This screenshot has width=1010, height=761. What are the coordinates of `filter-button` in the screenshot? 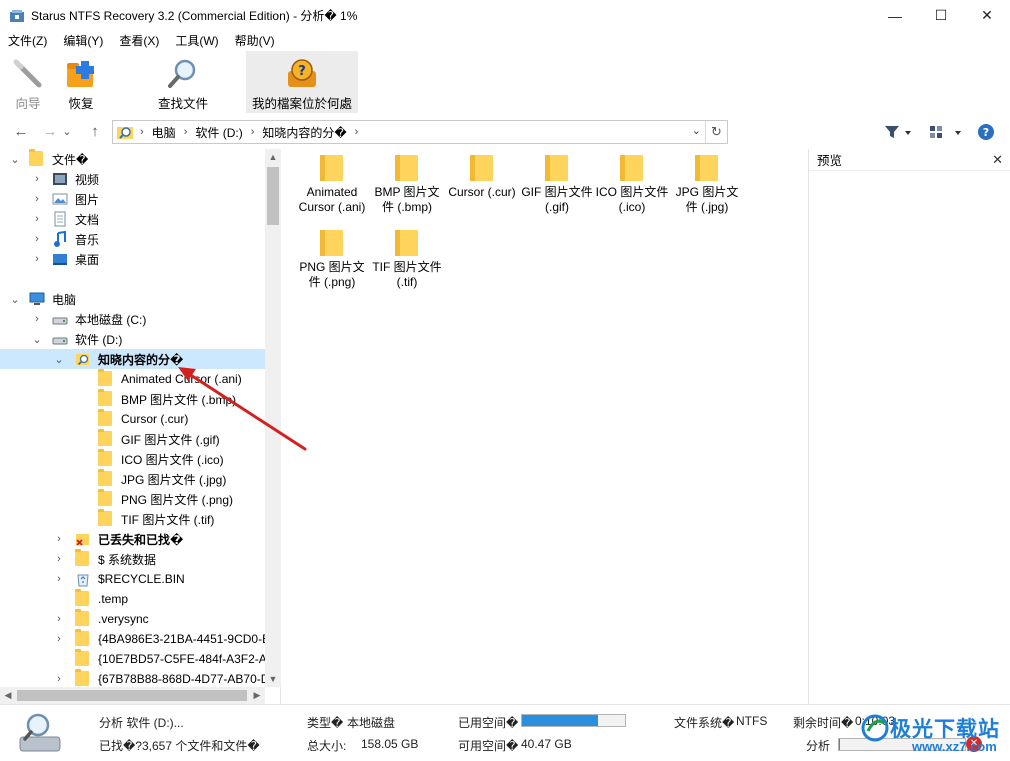 It's located at (898, 132).